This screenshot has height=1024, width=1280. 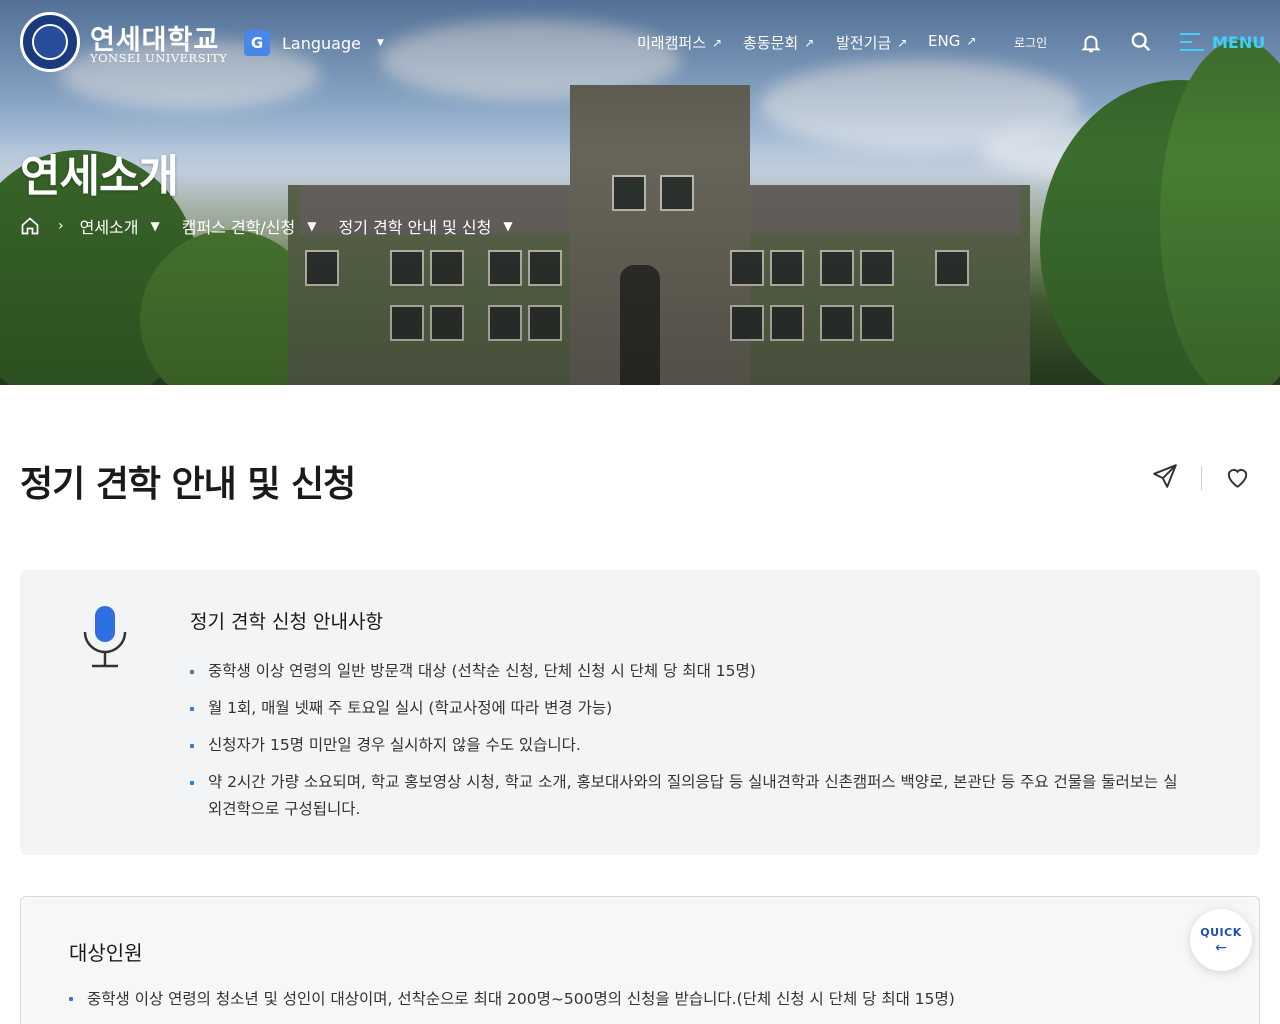 I want to click on hero-title: 연세소개, so click(x=99, y=176).